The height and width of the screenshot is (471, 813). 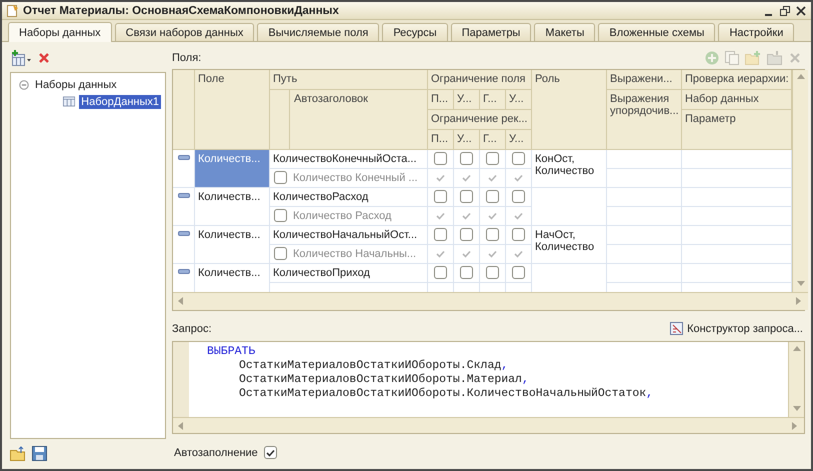 What do you see at coordinates (384, 379) in the screenshot?
I see `code-line: ОстаткиМатериаловОстаткиИОбороты.Материал,` at bounding box center [384, 379].